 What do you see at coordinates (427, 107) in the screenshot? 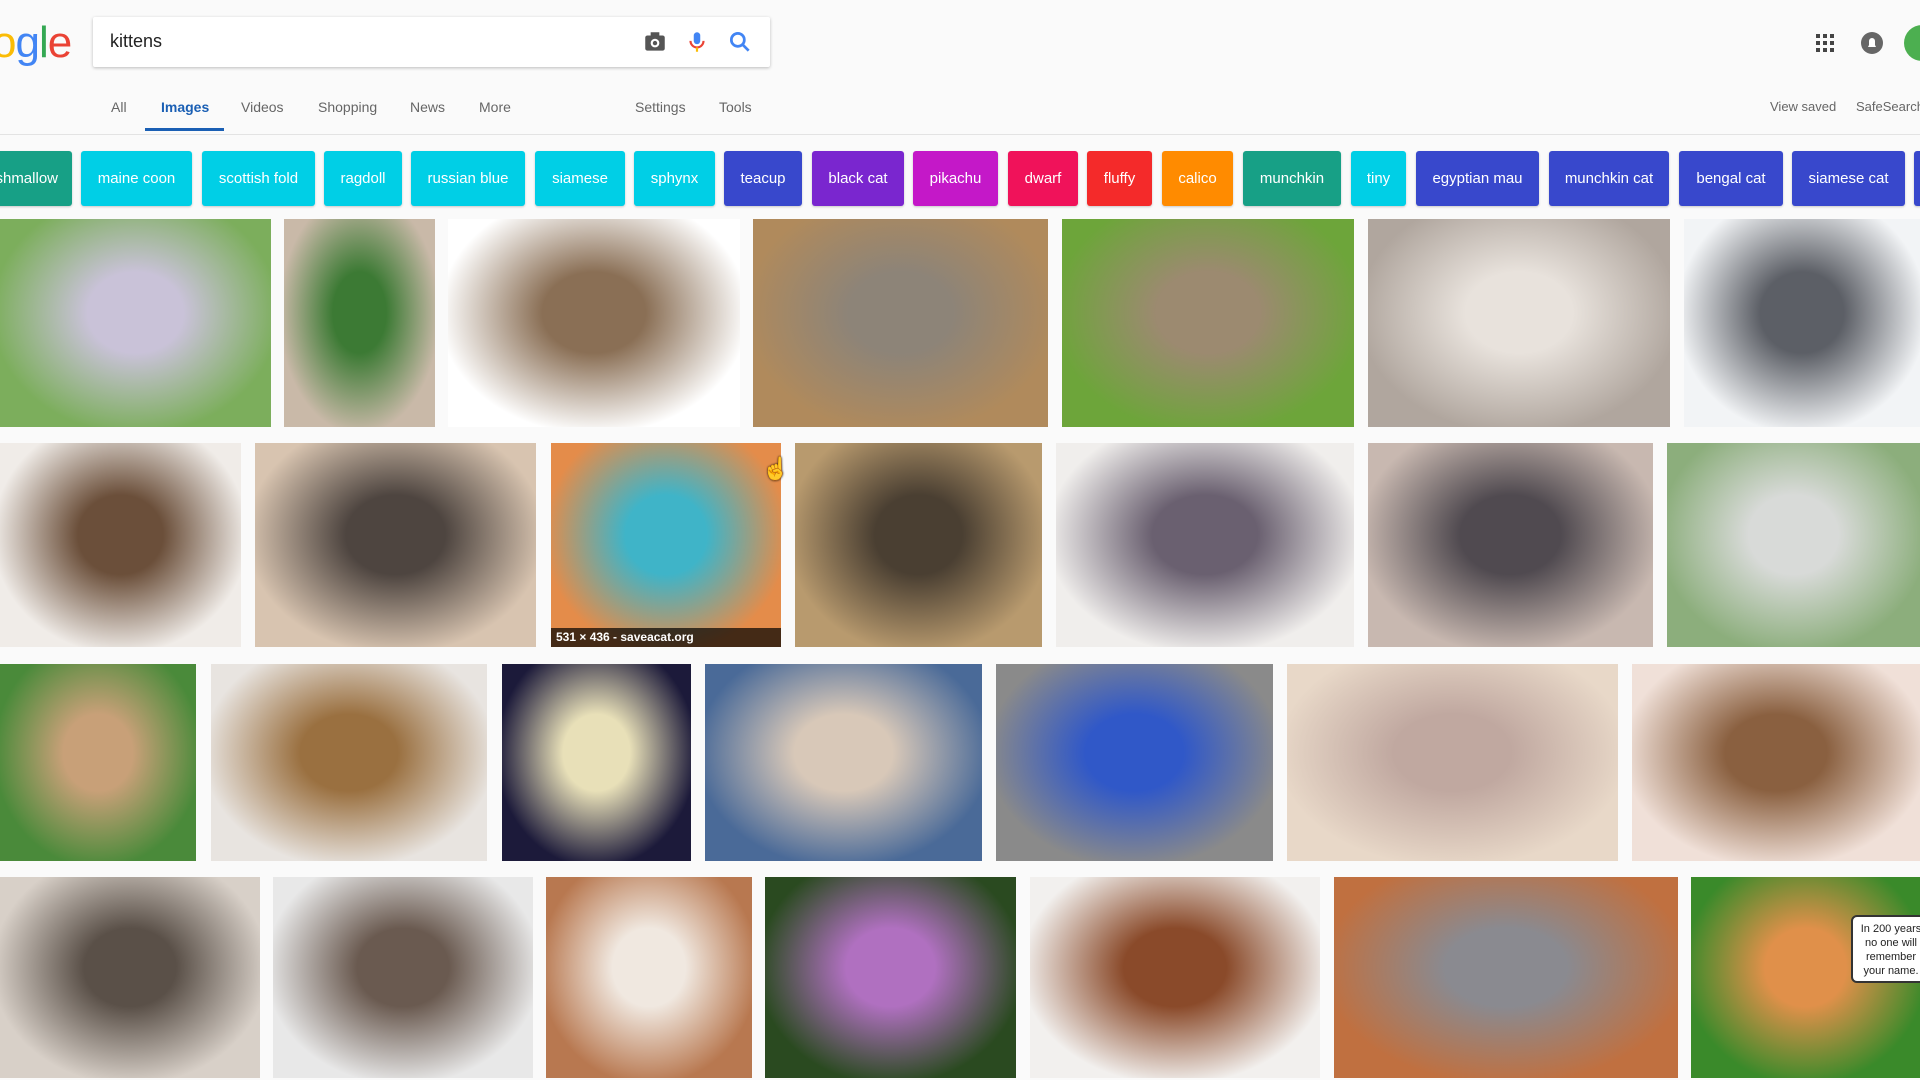
I see `tab-news: News` at bounding box center [427, 107].